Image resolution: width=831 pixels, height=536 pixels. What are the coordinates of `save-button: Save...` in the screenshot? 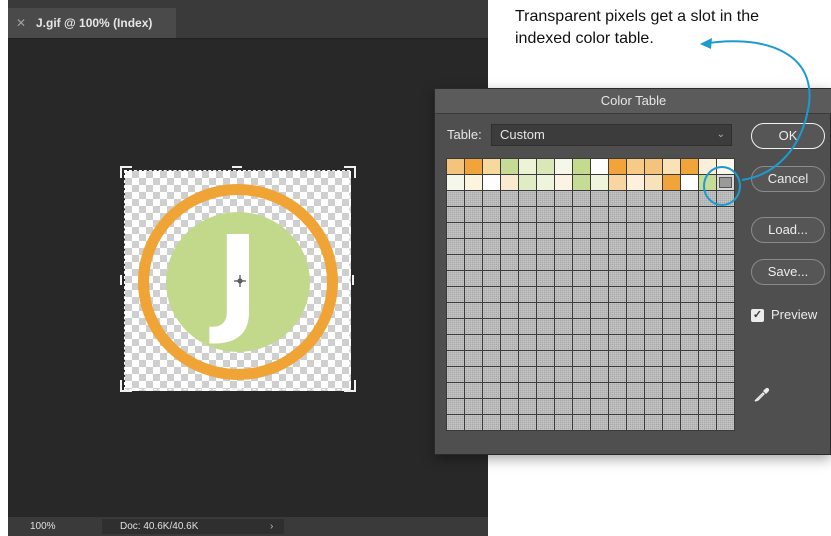 It's located at (788, 272).